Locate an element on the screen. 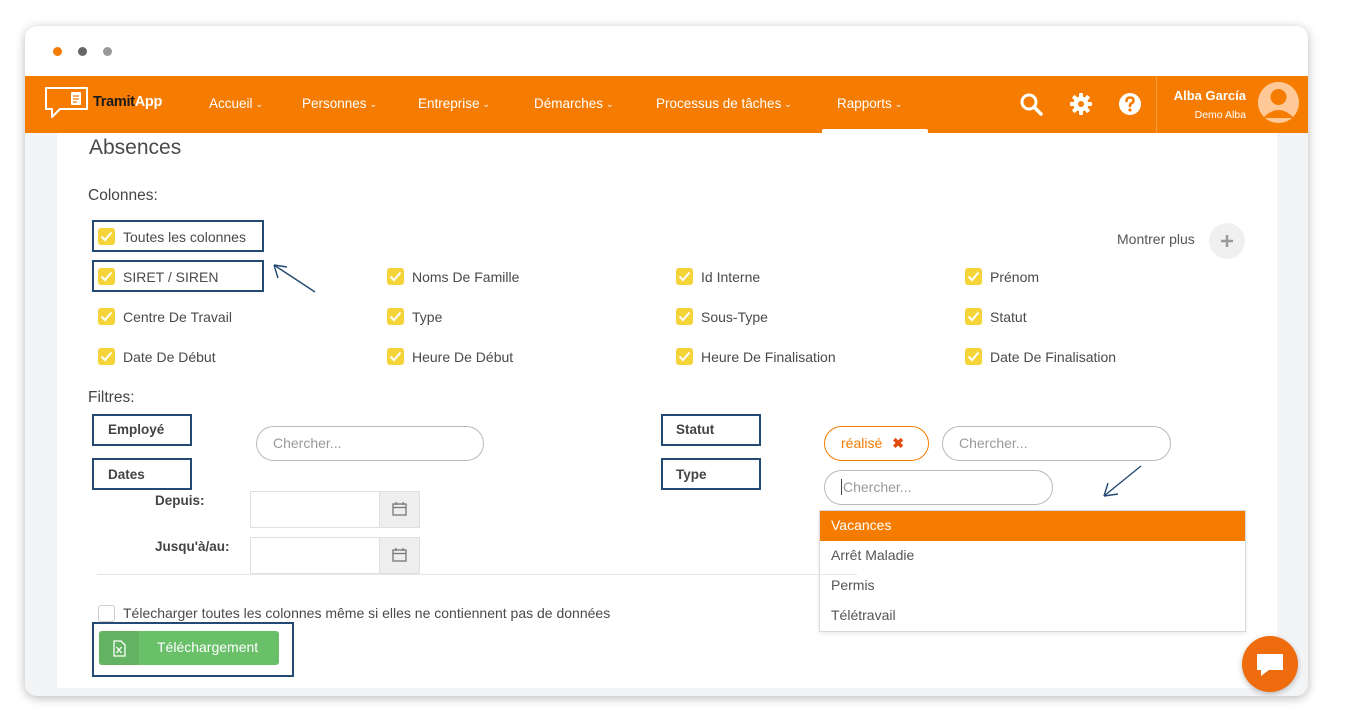 The image size is (1348, 721). column-checkbox-label: Date De Début is located at coordinates (169, 357).